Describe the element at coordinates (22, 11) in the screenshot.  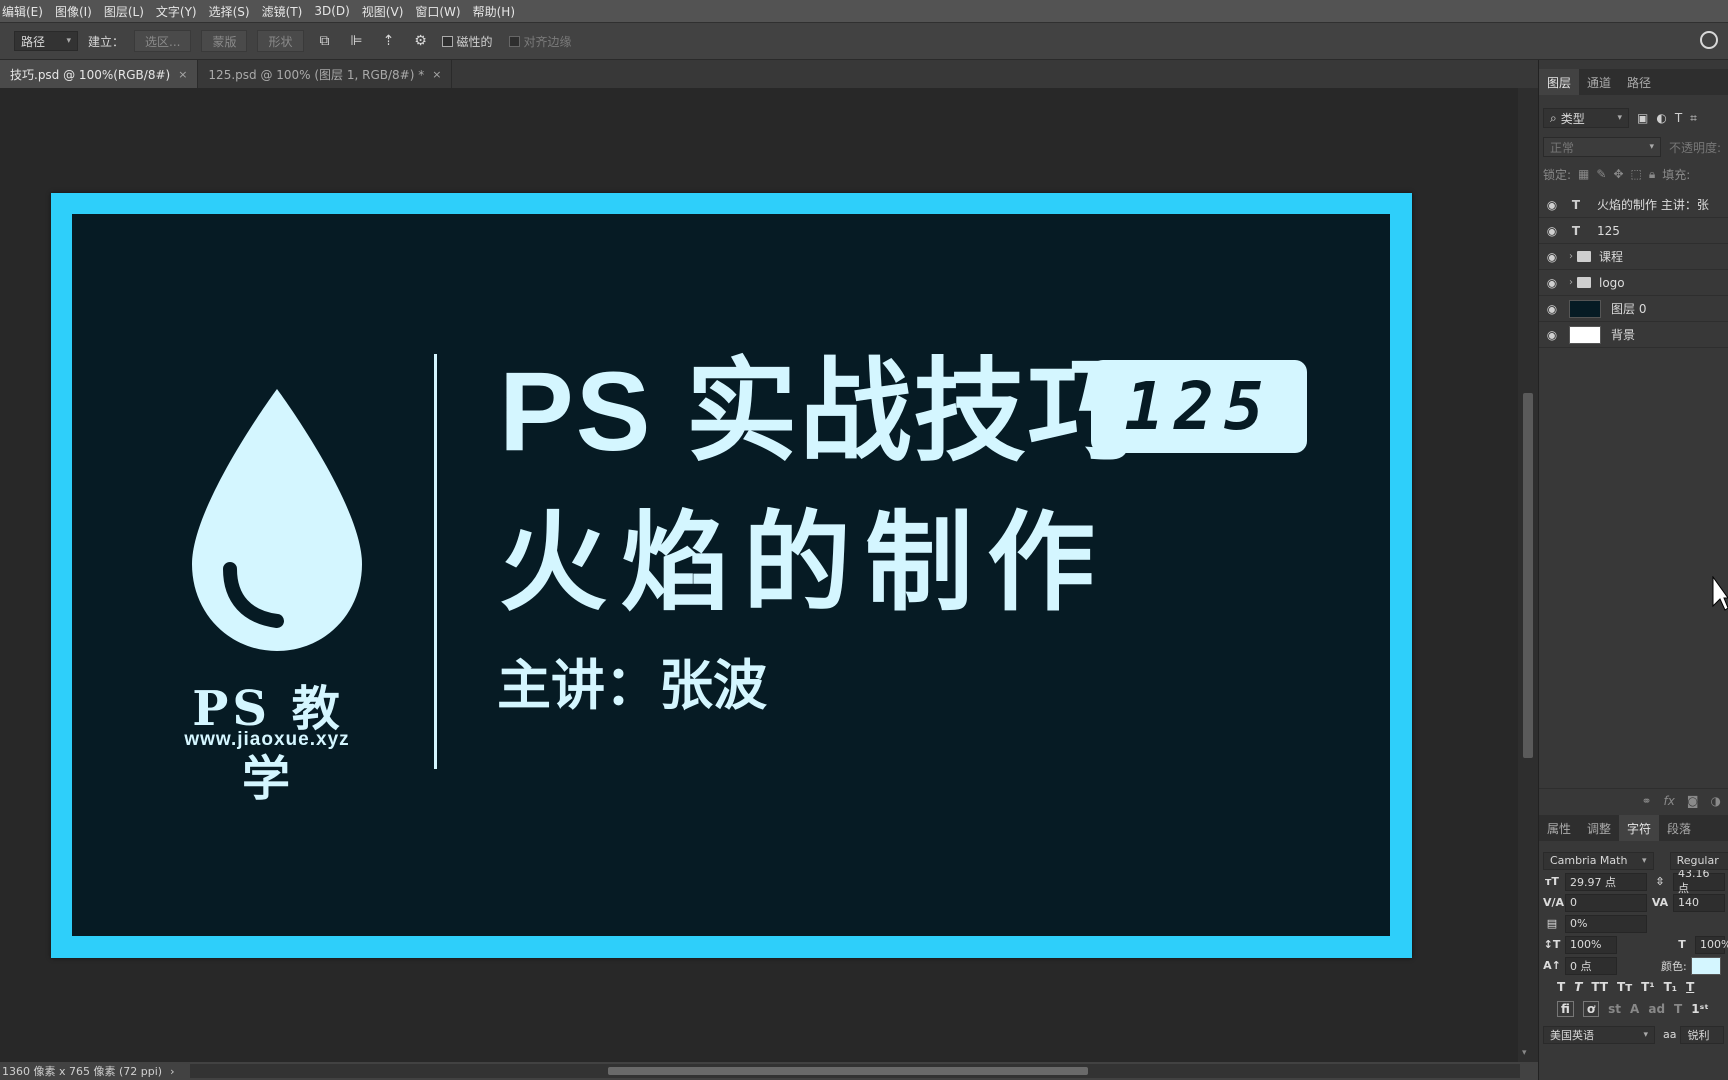
I see `menu-edit: 编辑(E)` at that location.